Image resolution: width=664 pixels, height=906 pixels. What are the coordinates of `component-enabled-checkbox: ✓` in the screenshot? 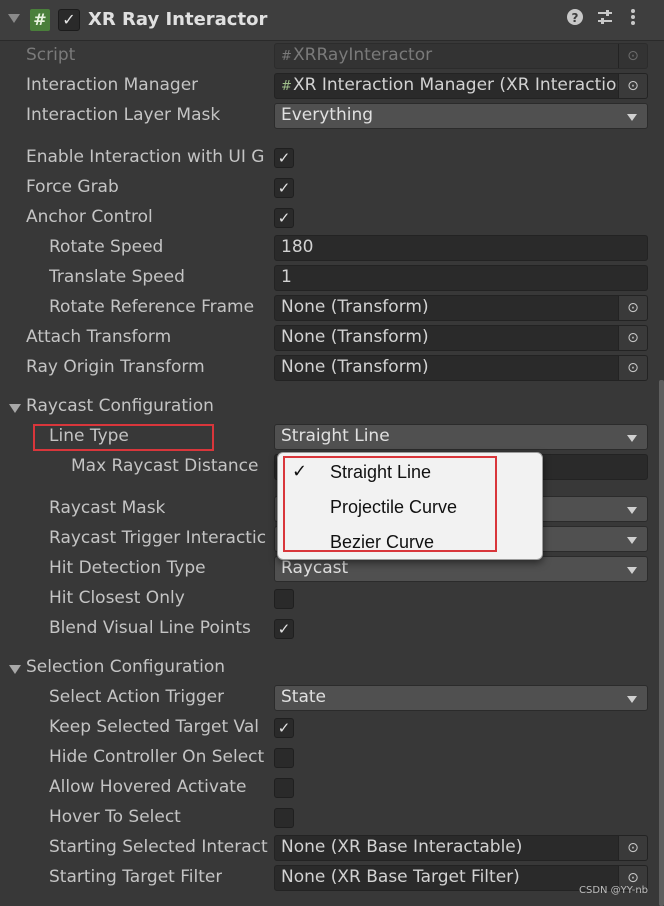 It's located at (69, 20).